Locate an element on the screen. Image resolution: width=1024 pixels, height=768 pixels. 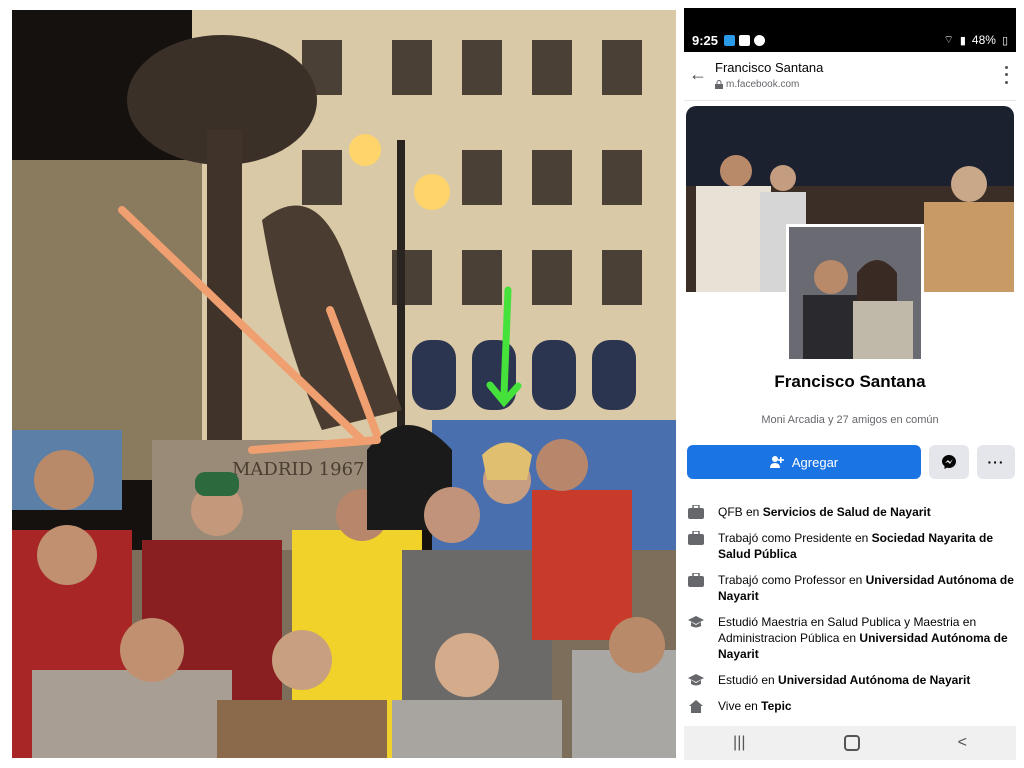
notification-icons is located at coordinates (745, 40).